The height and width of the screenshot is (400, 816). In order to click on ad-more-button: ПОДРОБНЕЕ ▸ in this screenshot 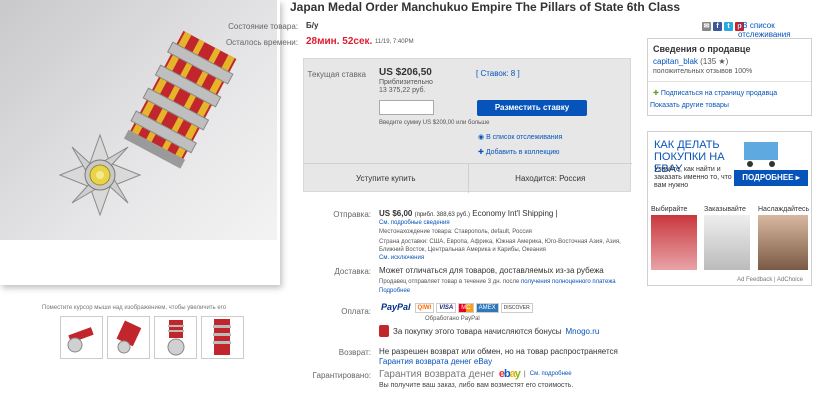, I will do `click(771, 178)`.